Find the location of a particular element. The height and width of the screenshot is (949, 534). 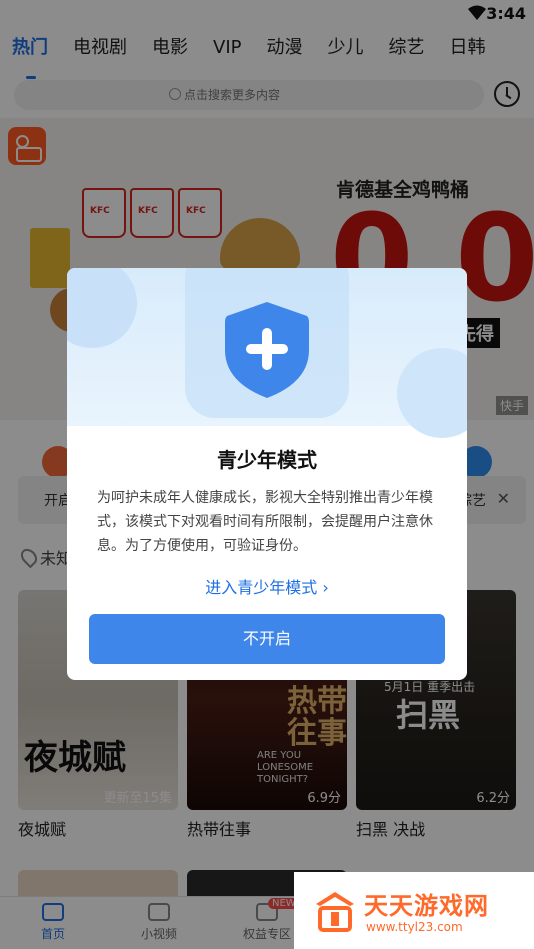

shield-plus-icon is located at coordinates (267, 350).